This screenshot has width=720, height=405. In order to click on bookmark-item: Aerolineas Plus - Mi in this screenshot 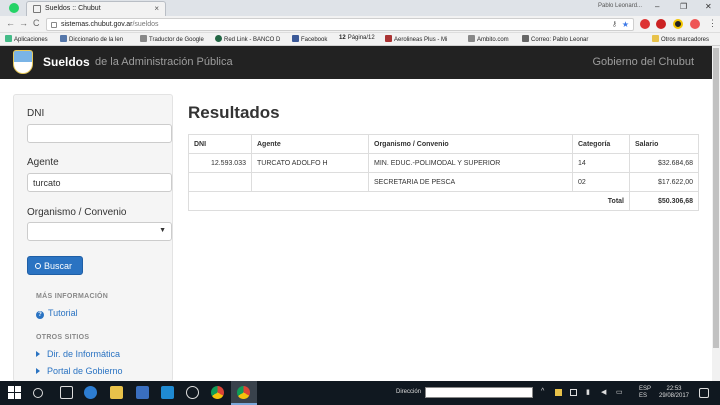, I will do `click(416, 39)`.